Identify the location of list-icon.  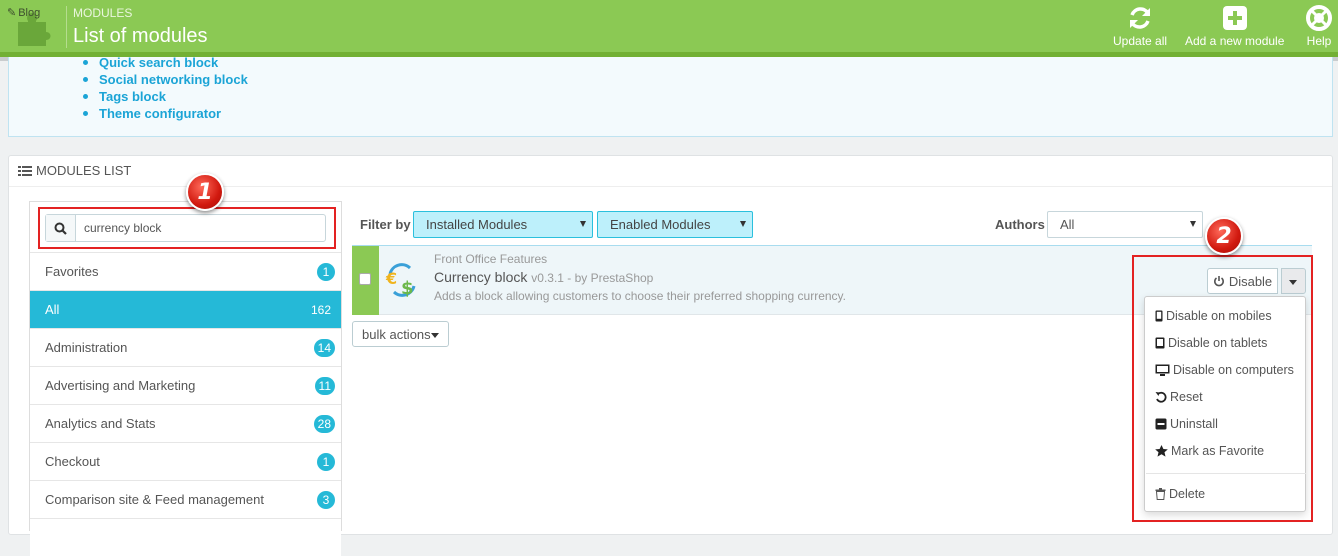
(25, 170).